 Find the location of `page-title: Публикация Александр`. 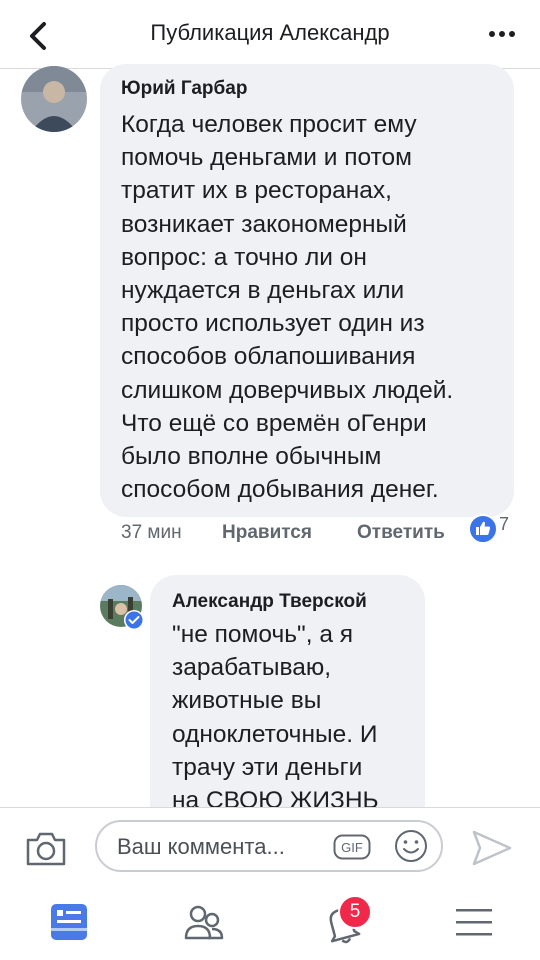

page-title: Публикация Александр is located at coordinates (270, 32).